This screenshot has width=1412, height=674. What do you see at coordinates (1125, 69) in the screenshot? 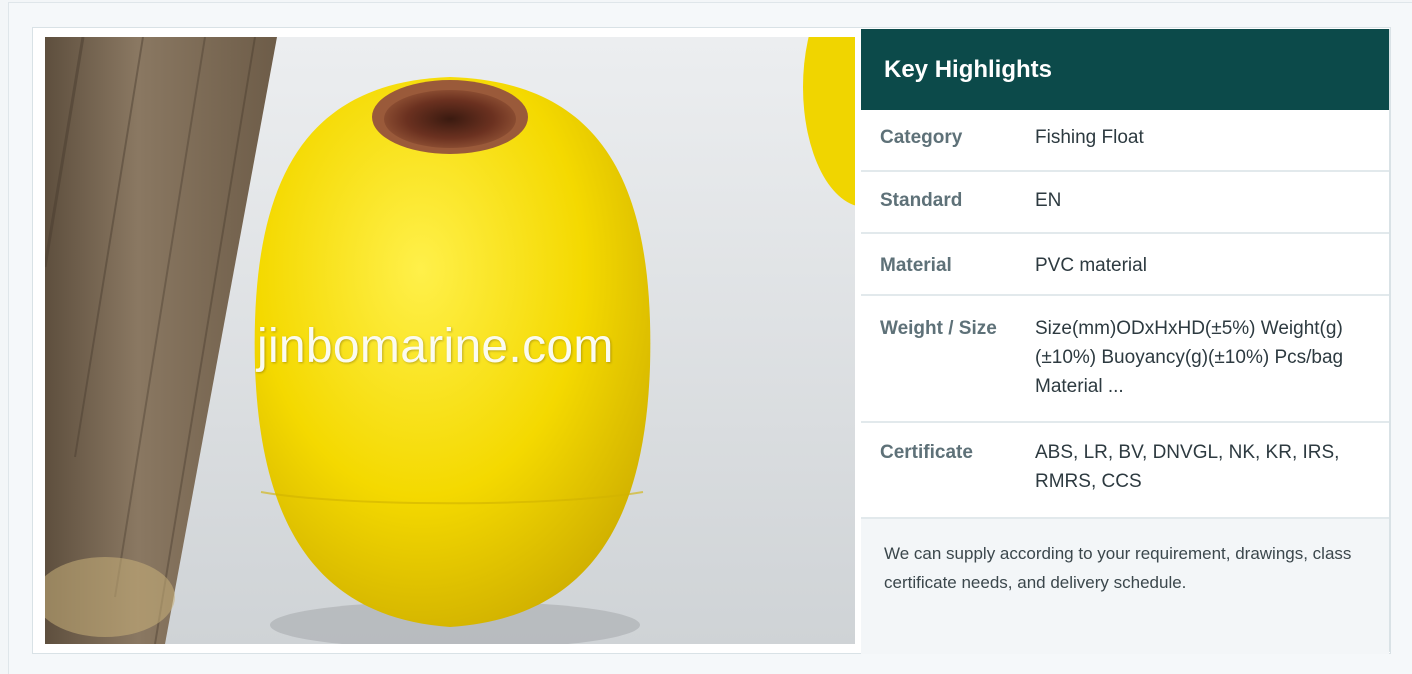
I see `panel-header: Key Highlights` at bounding box center [1125, 69].